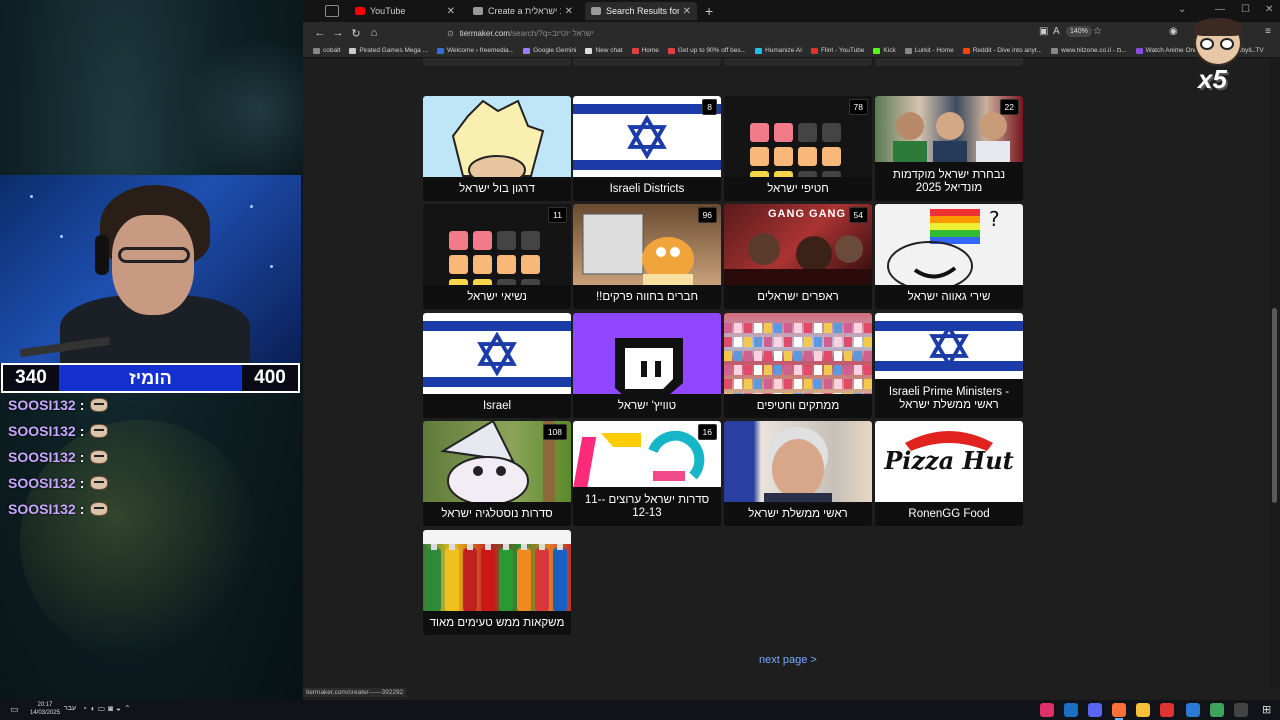 The height and width of the screenshot is (720, 1280). I want to click on reload-icon: ↻, so click(356, 33).